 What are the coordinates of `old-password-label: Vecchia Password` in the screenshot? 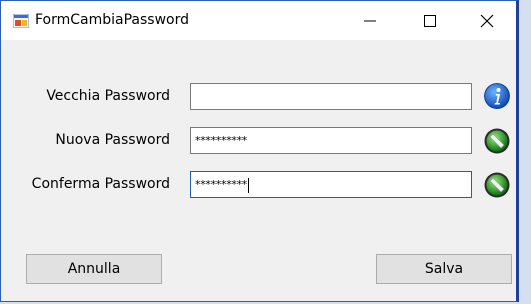 It's located at (108, 96).